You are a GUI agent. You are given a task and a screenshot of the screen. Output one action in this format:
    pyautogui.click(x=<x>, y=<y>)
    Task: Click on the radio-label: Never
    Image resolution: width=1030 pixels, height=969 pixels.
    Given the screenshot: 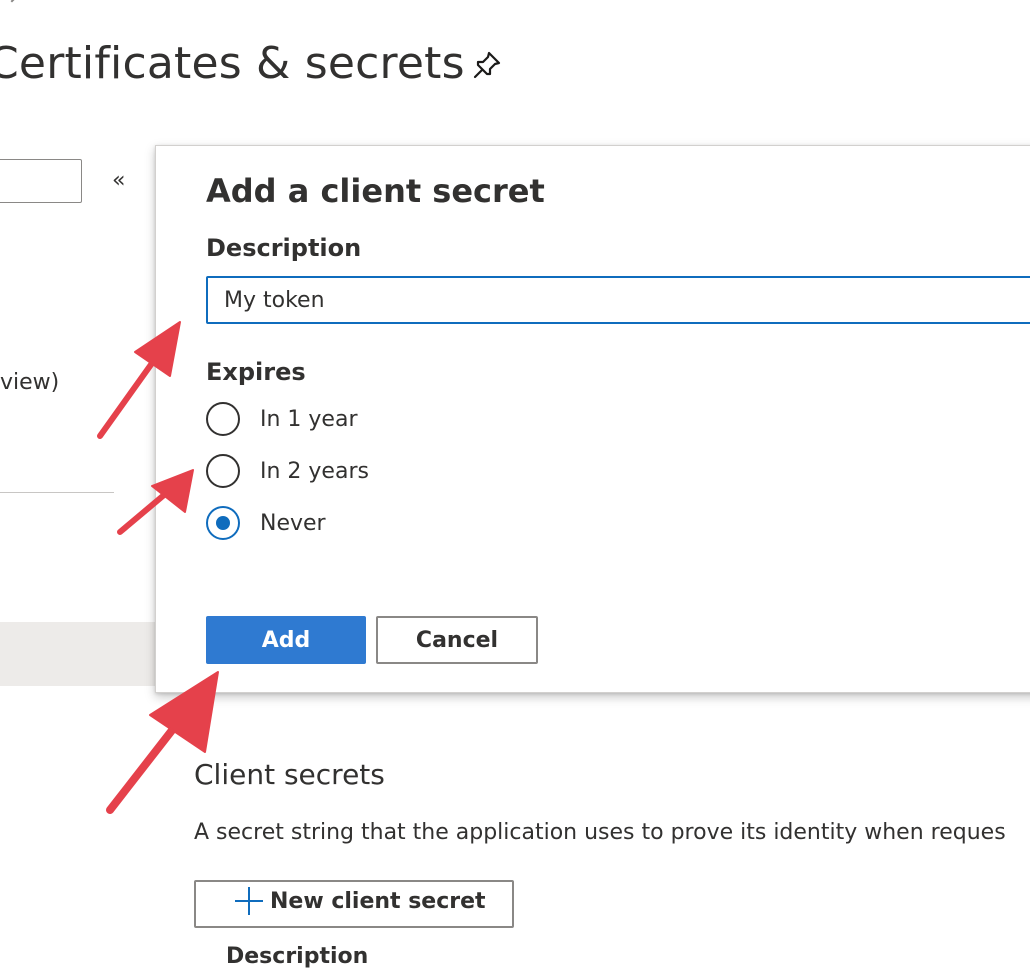 What is the action you would take?
    pyautogui.click(x=293, y=523)
    